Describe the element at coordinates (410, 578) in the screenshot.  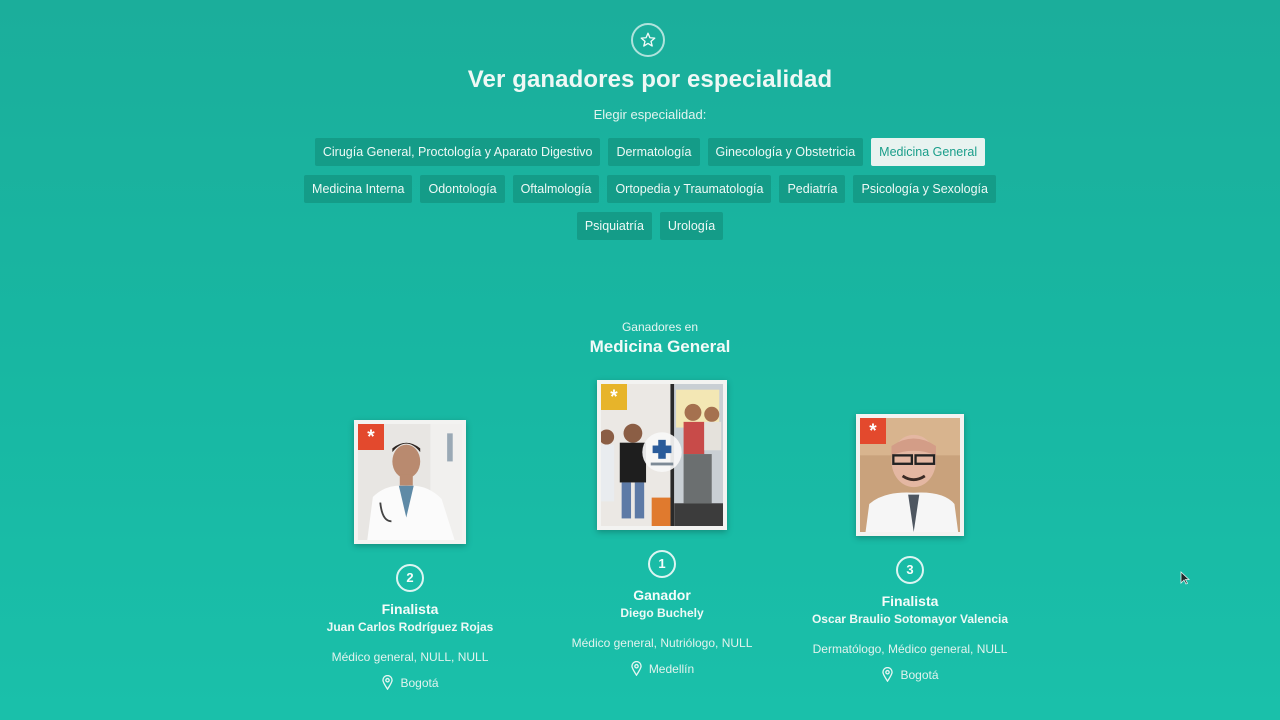
I see `rank-number: 2` at that location.